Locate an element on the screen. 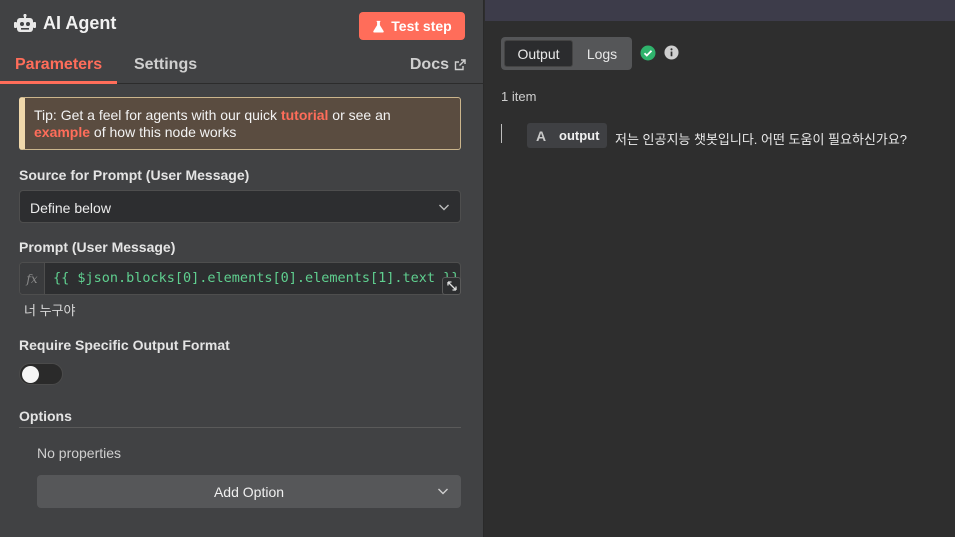 The width and height of the screenshot is (955, 537). options-label: Options is located at coordinates (45, 416).